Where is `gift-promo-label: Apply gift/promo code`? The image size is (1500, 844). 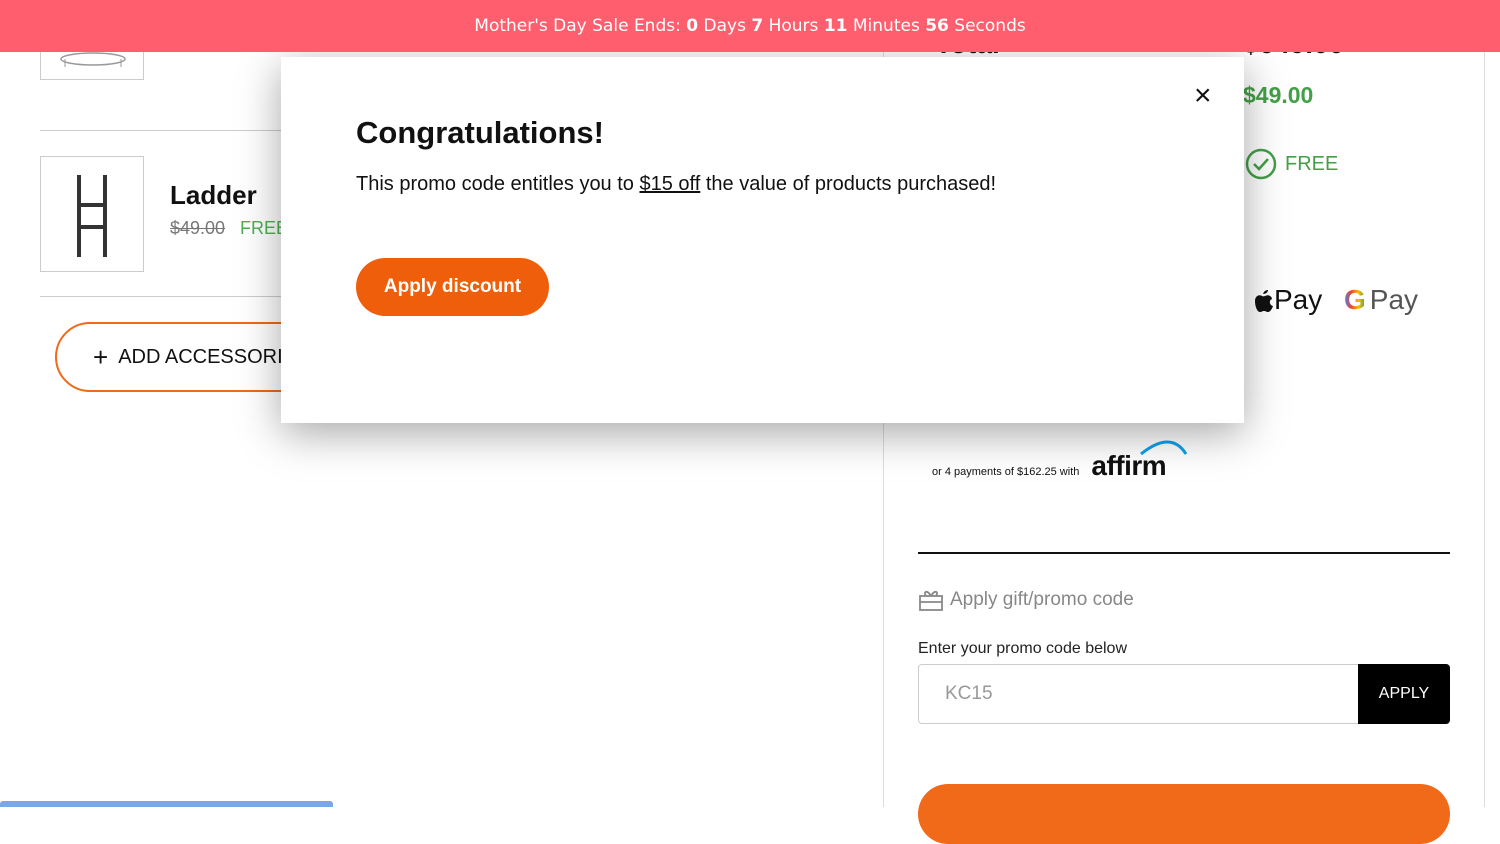 gift-promo-label: Apply gift/promo code is located at coordinates (1042, 599).